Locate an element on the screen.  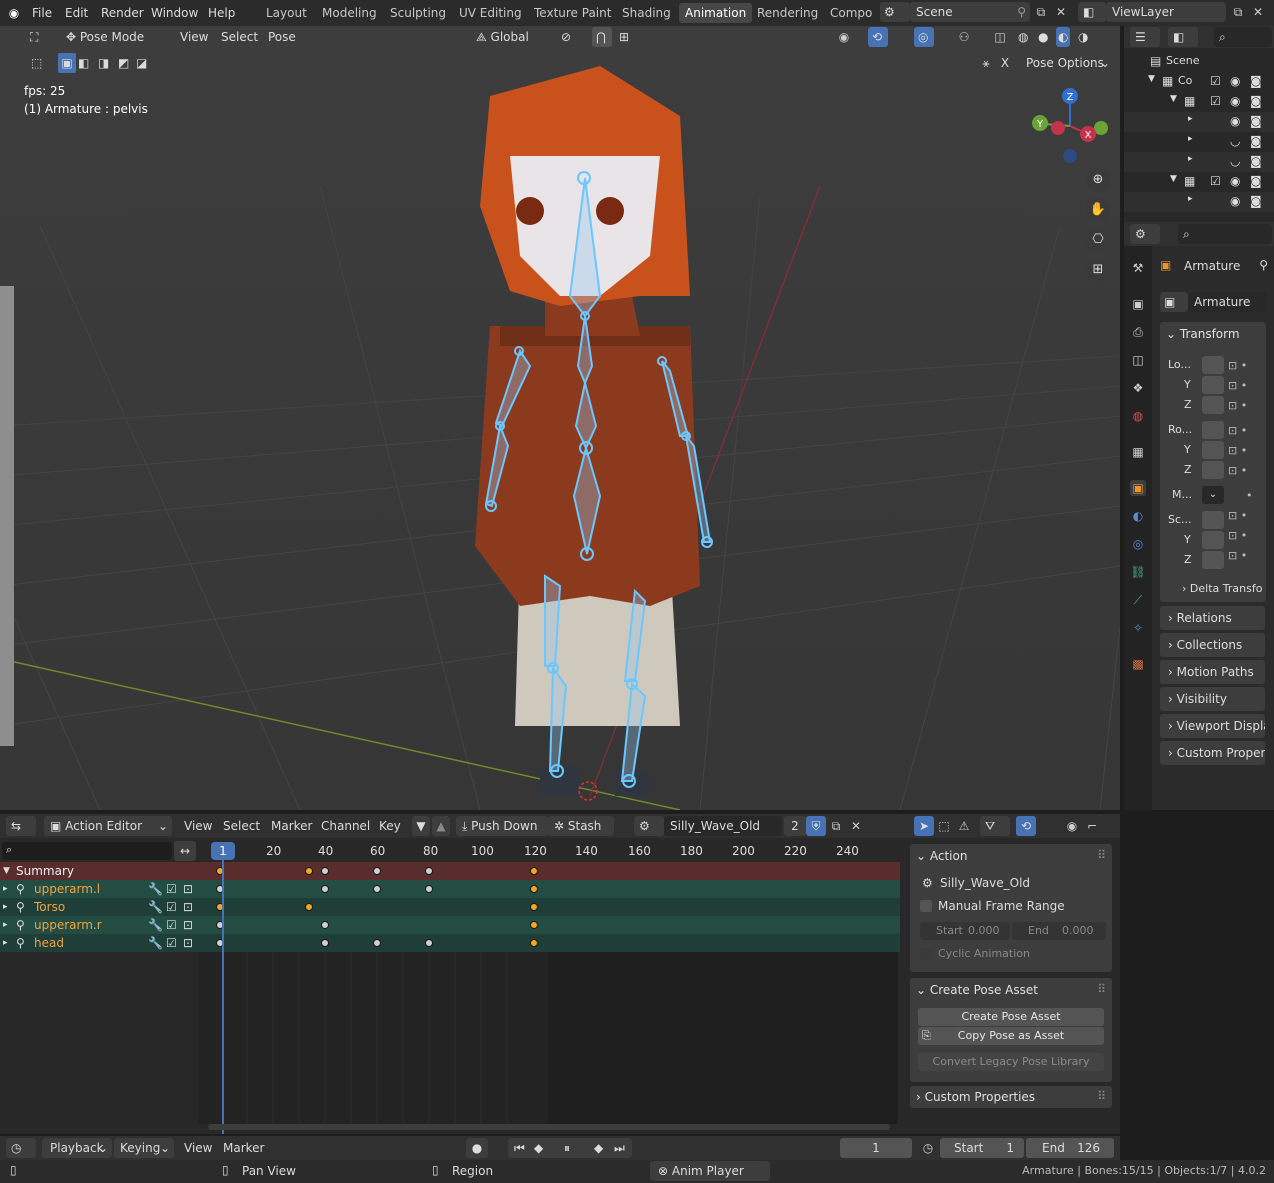
location-y-field is located at coordinates (1213, 385).